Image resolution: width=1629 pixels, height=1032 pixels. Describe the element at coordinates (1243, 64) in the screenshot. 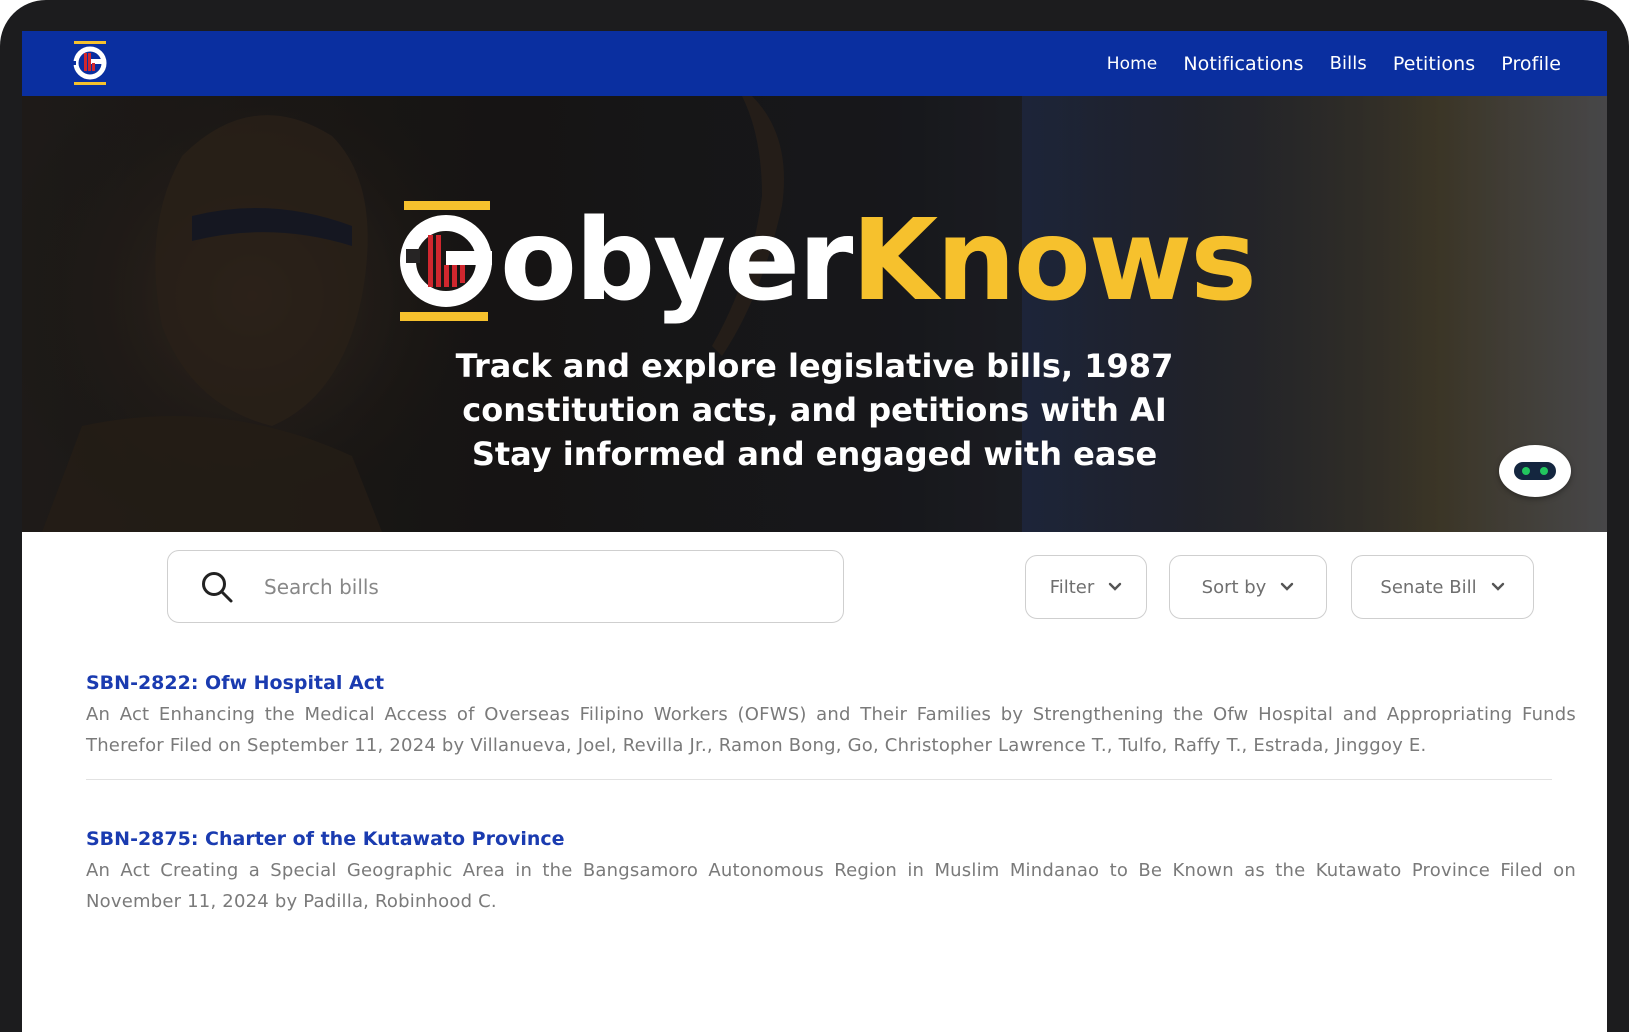

I see `nav-notifications: Notifications` at that location.